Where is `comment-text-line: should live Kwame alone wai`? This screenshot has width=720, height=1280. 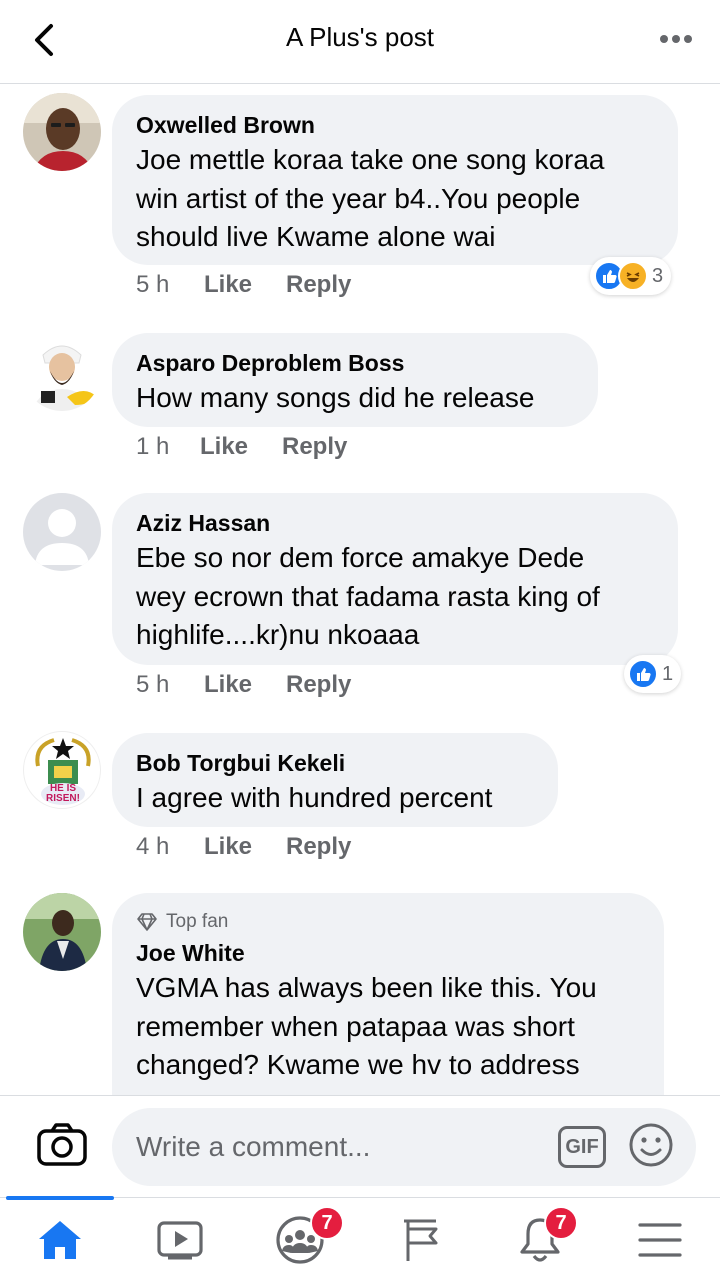
comment-text-line: should live Kwame alone wai is located at coordinates (316, 236).